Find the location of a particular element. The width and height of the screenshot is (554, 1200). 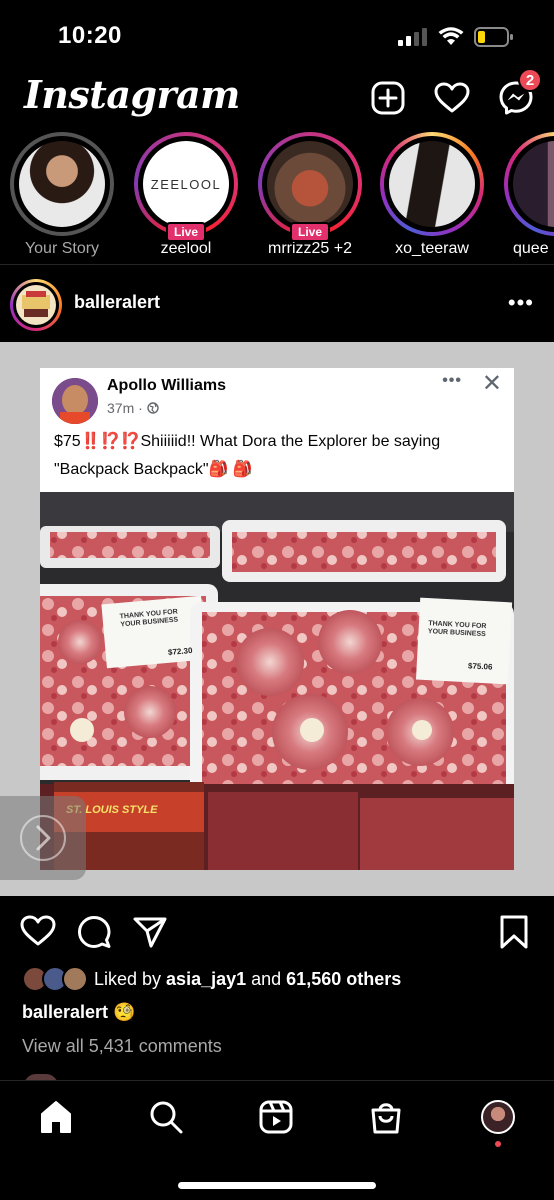

story-avatar: ZEELOOL is located at coordinates (186, 184).